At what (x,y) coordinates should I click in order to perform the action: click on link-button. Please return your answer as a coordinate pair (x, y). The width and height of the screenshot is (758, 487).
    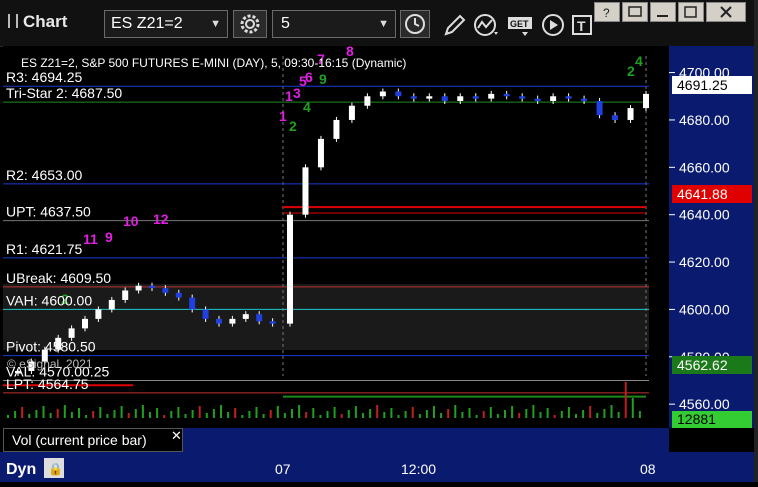
    Looking at the image, I should click on (635, 12).